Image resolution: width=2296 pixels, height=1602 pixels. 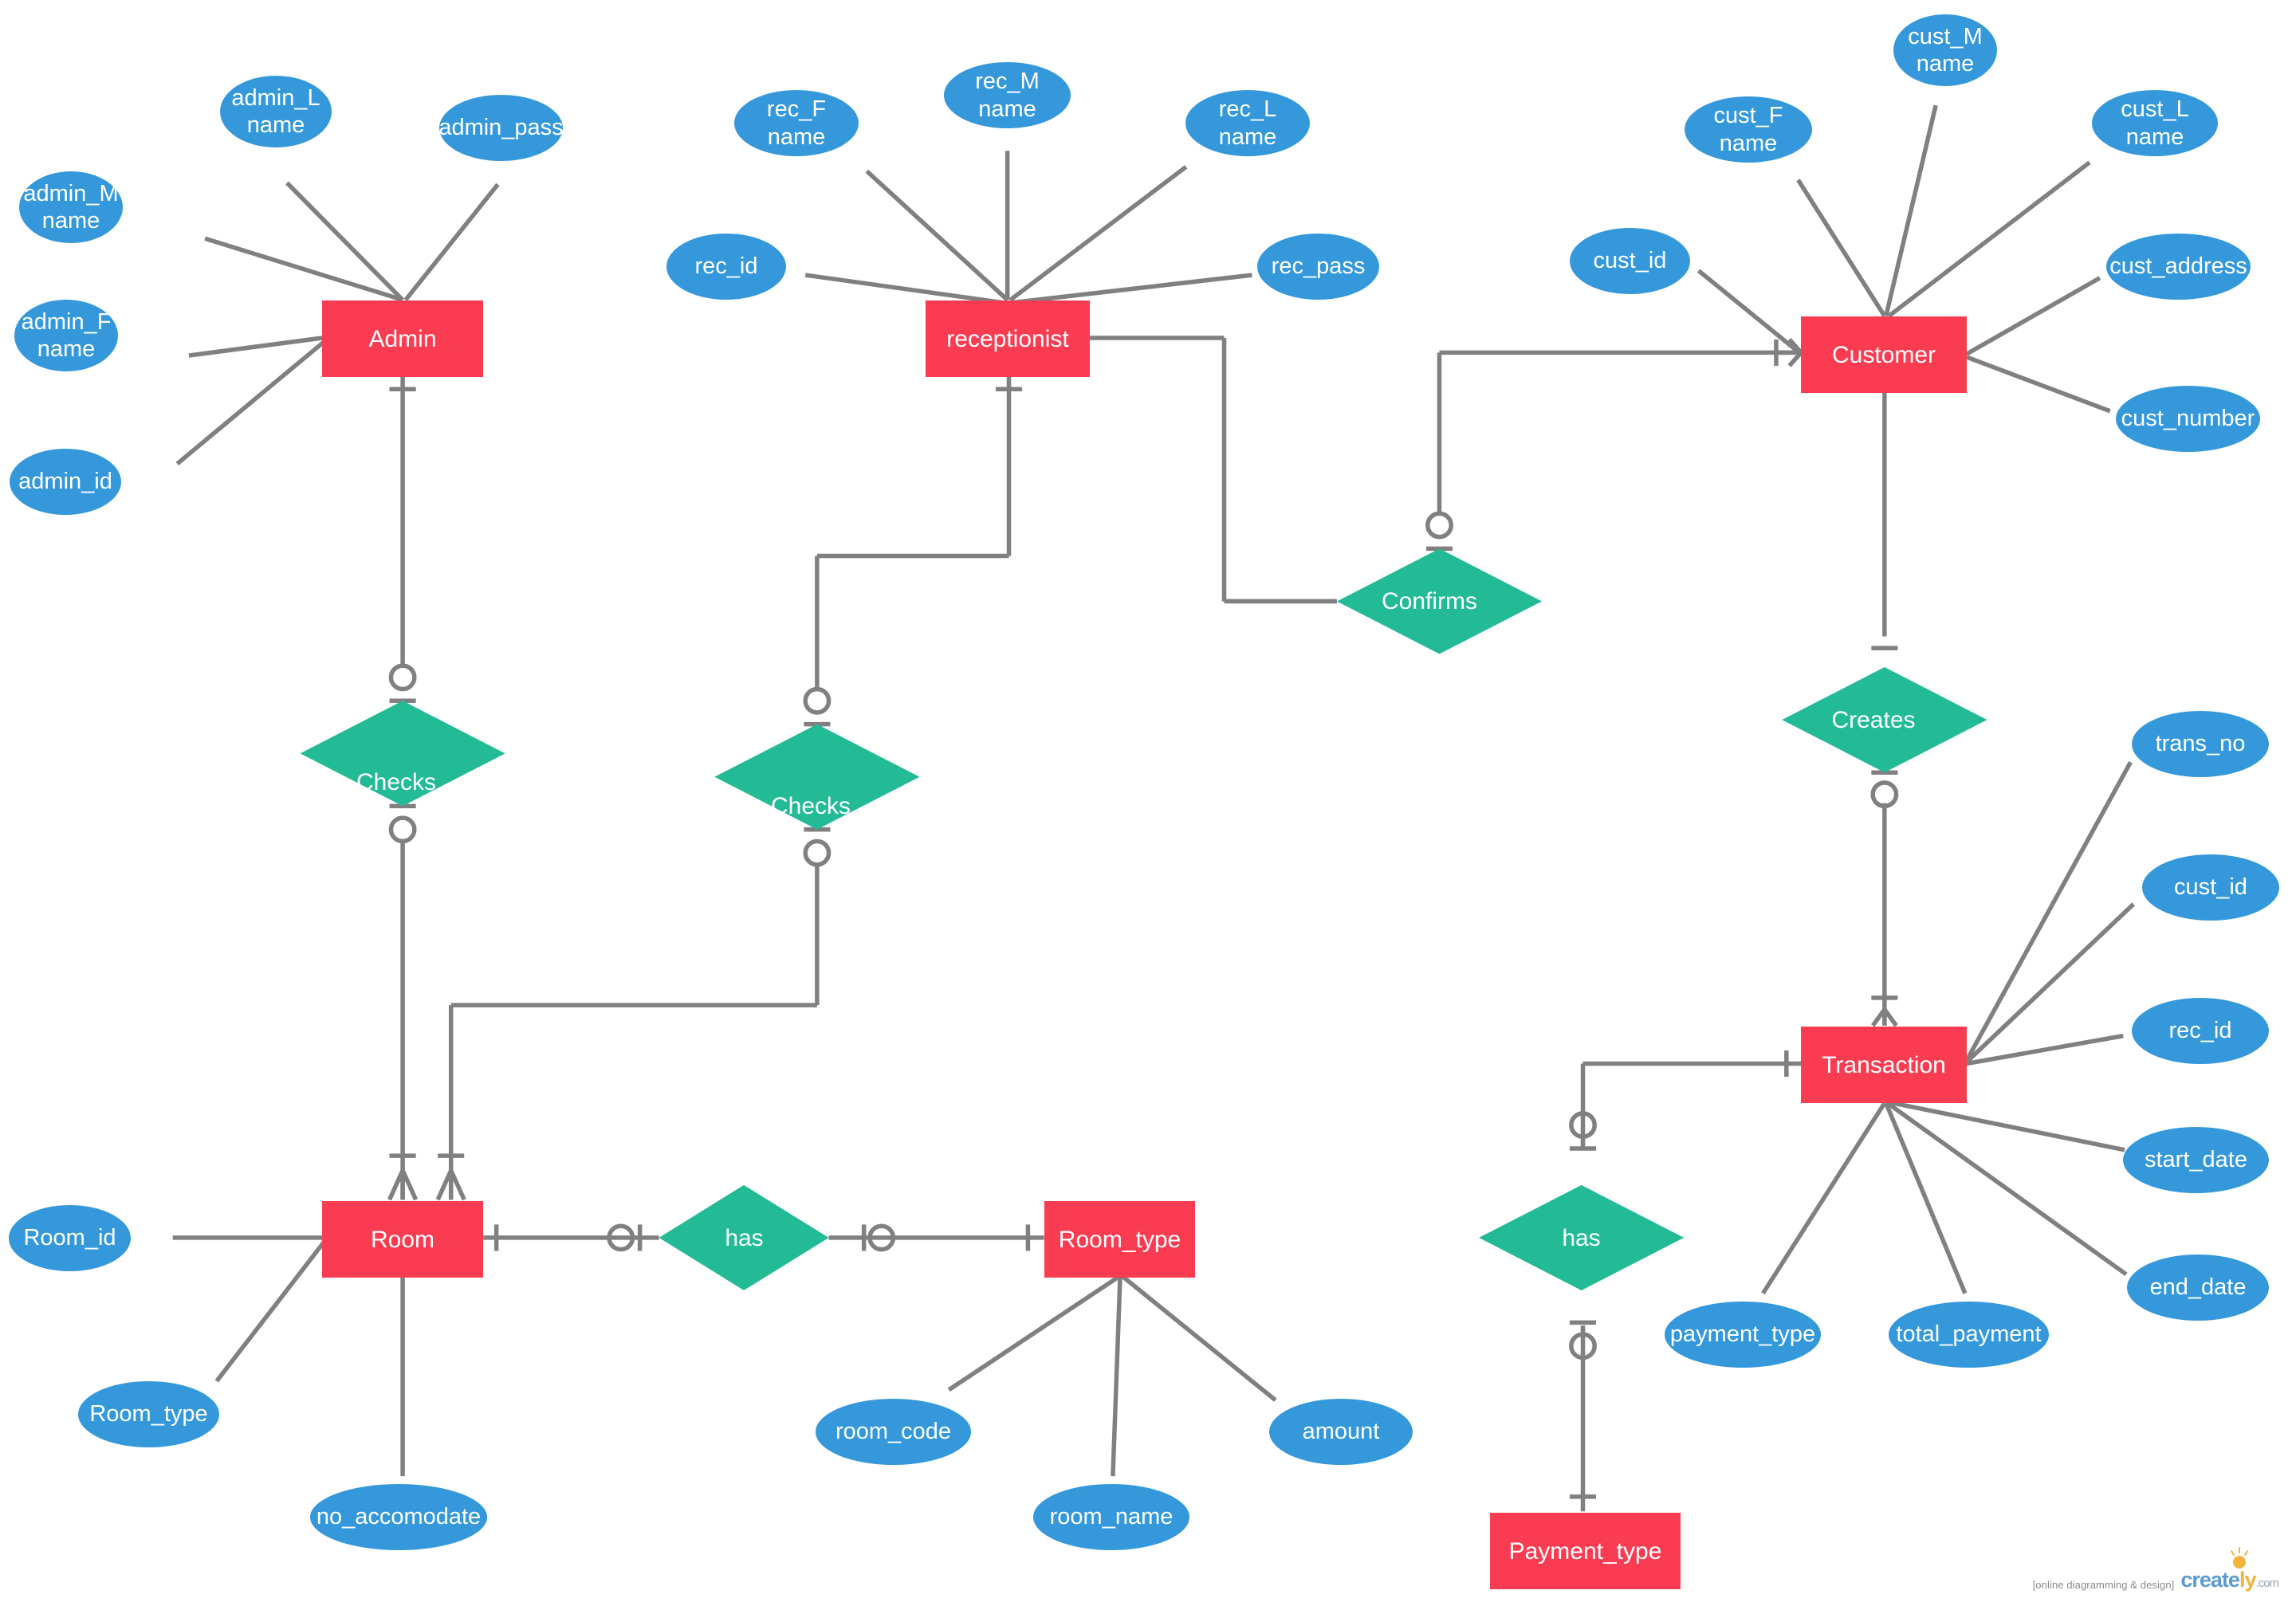 I want to click on attribute-cust-id-label: cust_id, so click(x=1630, y=261).